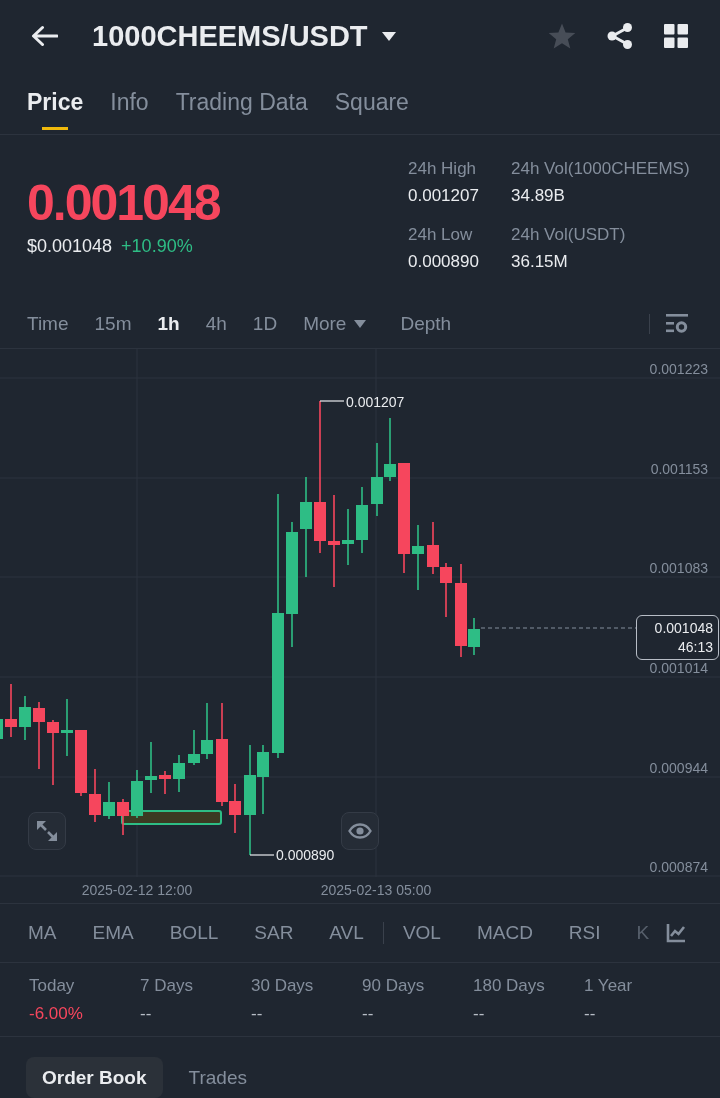 This screenshot has width=720, height=1098. I want to click on period-label: 90 Days, so click(393, 986).